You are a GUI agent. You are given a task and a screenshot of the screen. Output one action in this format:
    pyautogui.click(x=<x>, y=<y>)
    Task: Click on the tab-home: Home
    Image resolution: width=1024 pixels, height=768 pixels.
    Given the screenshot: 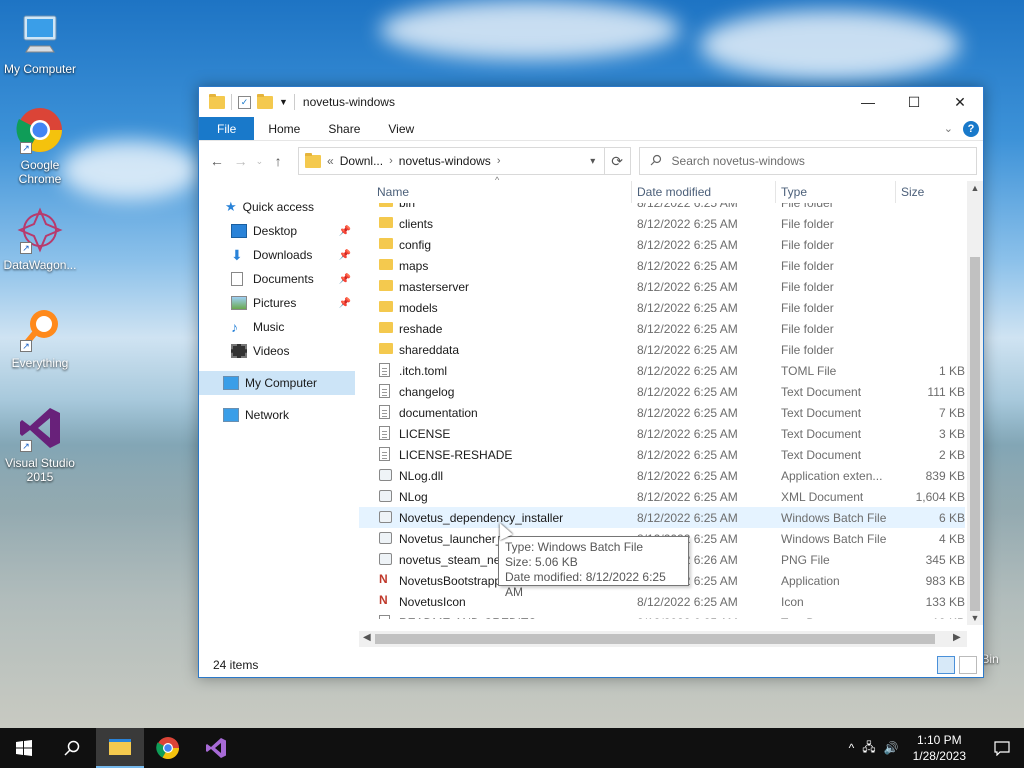 What is the action you would take?
    pyautogui.click(x=284, y=128)
    